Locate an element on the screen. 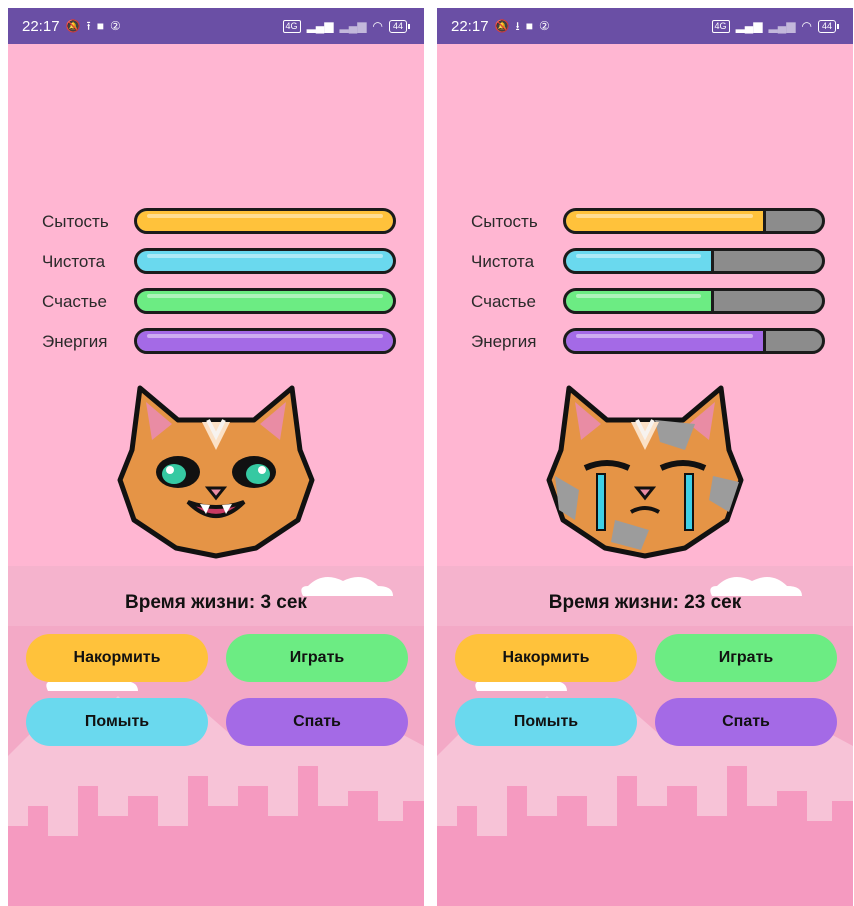 This screenshot has height=906, width=854. cat-pet-crying is located at coordinates (645, 470).